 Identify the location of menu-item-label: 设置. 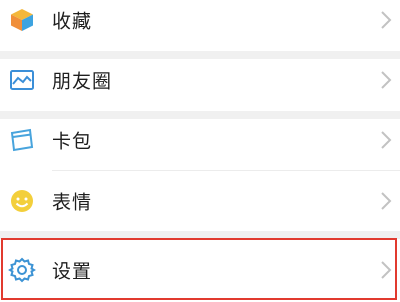
(72, 271).